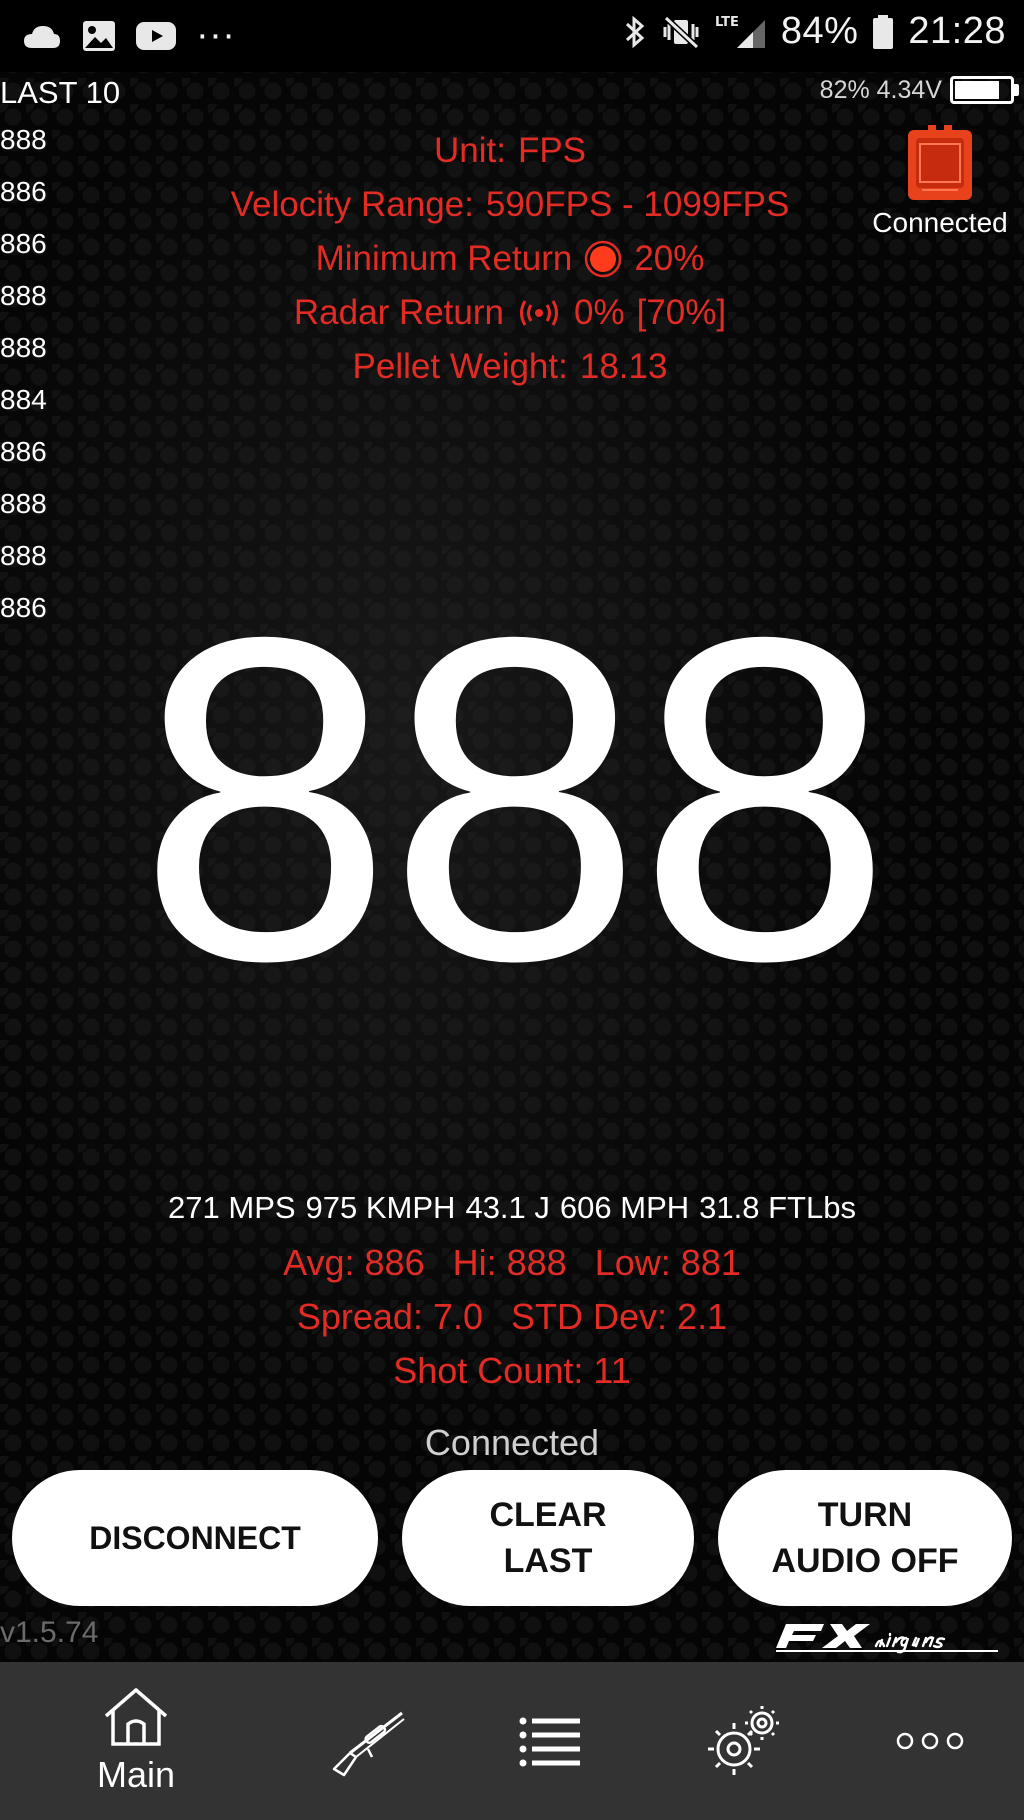  What do you see at coordinates (49, 1632) in the screenshot?
I see `app-version: v1.5.74` at bounding box center [49, 1632].